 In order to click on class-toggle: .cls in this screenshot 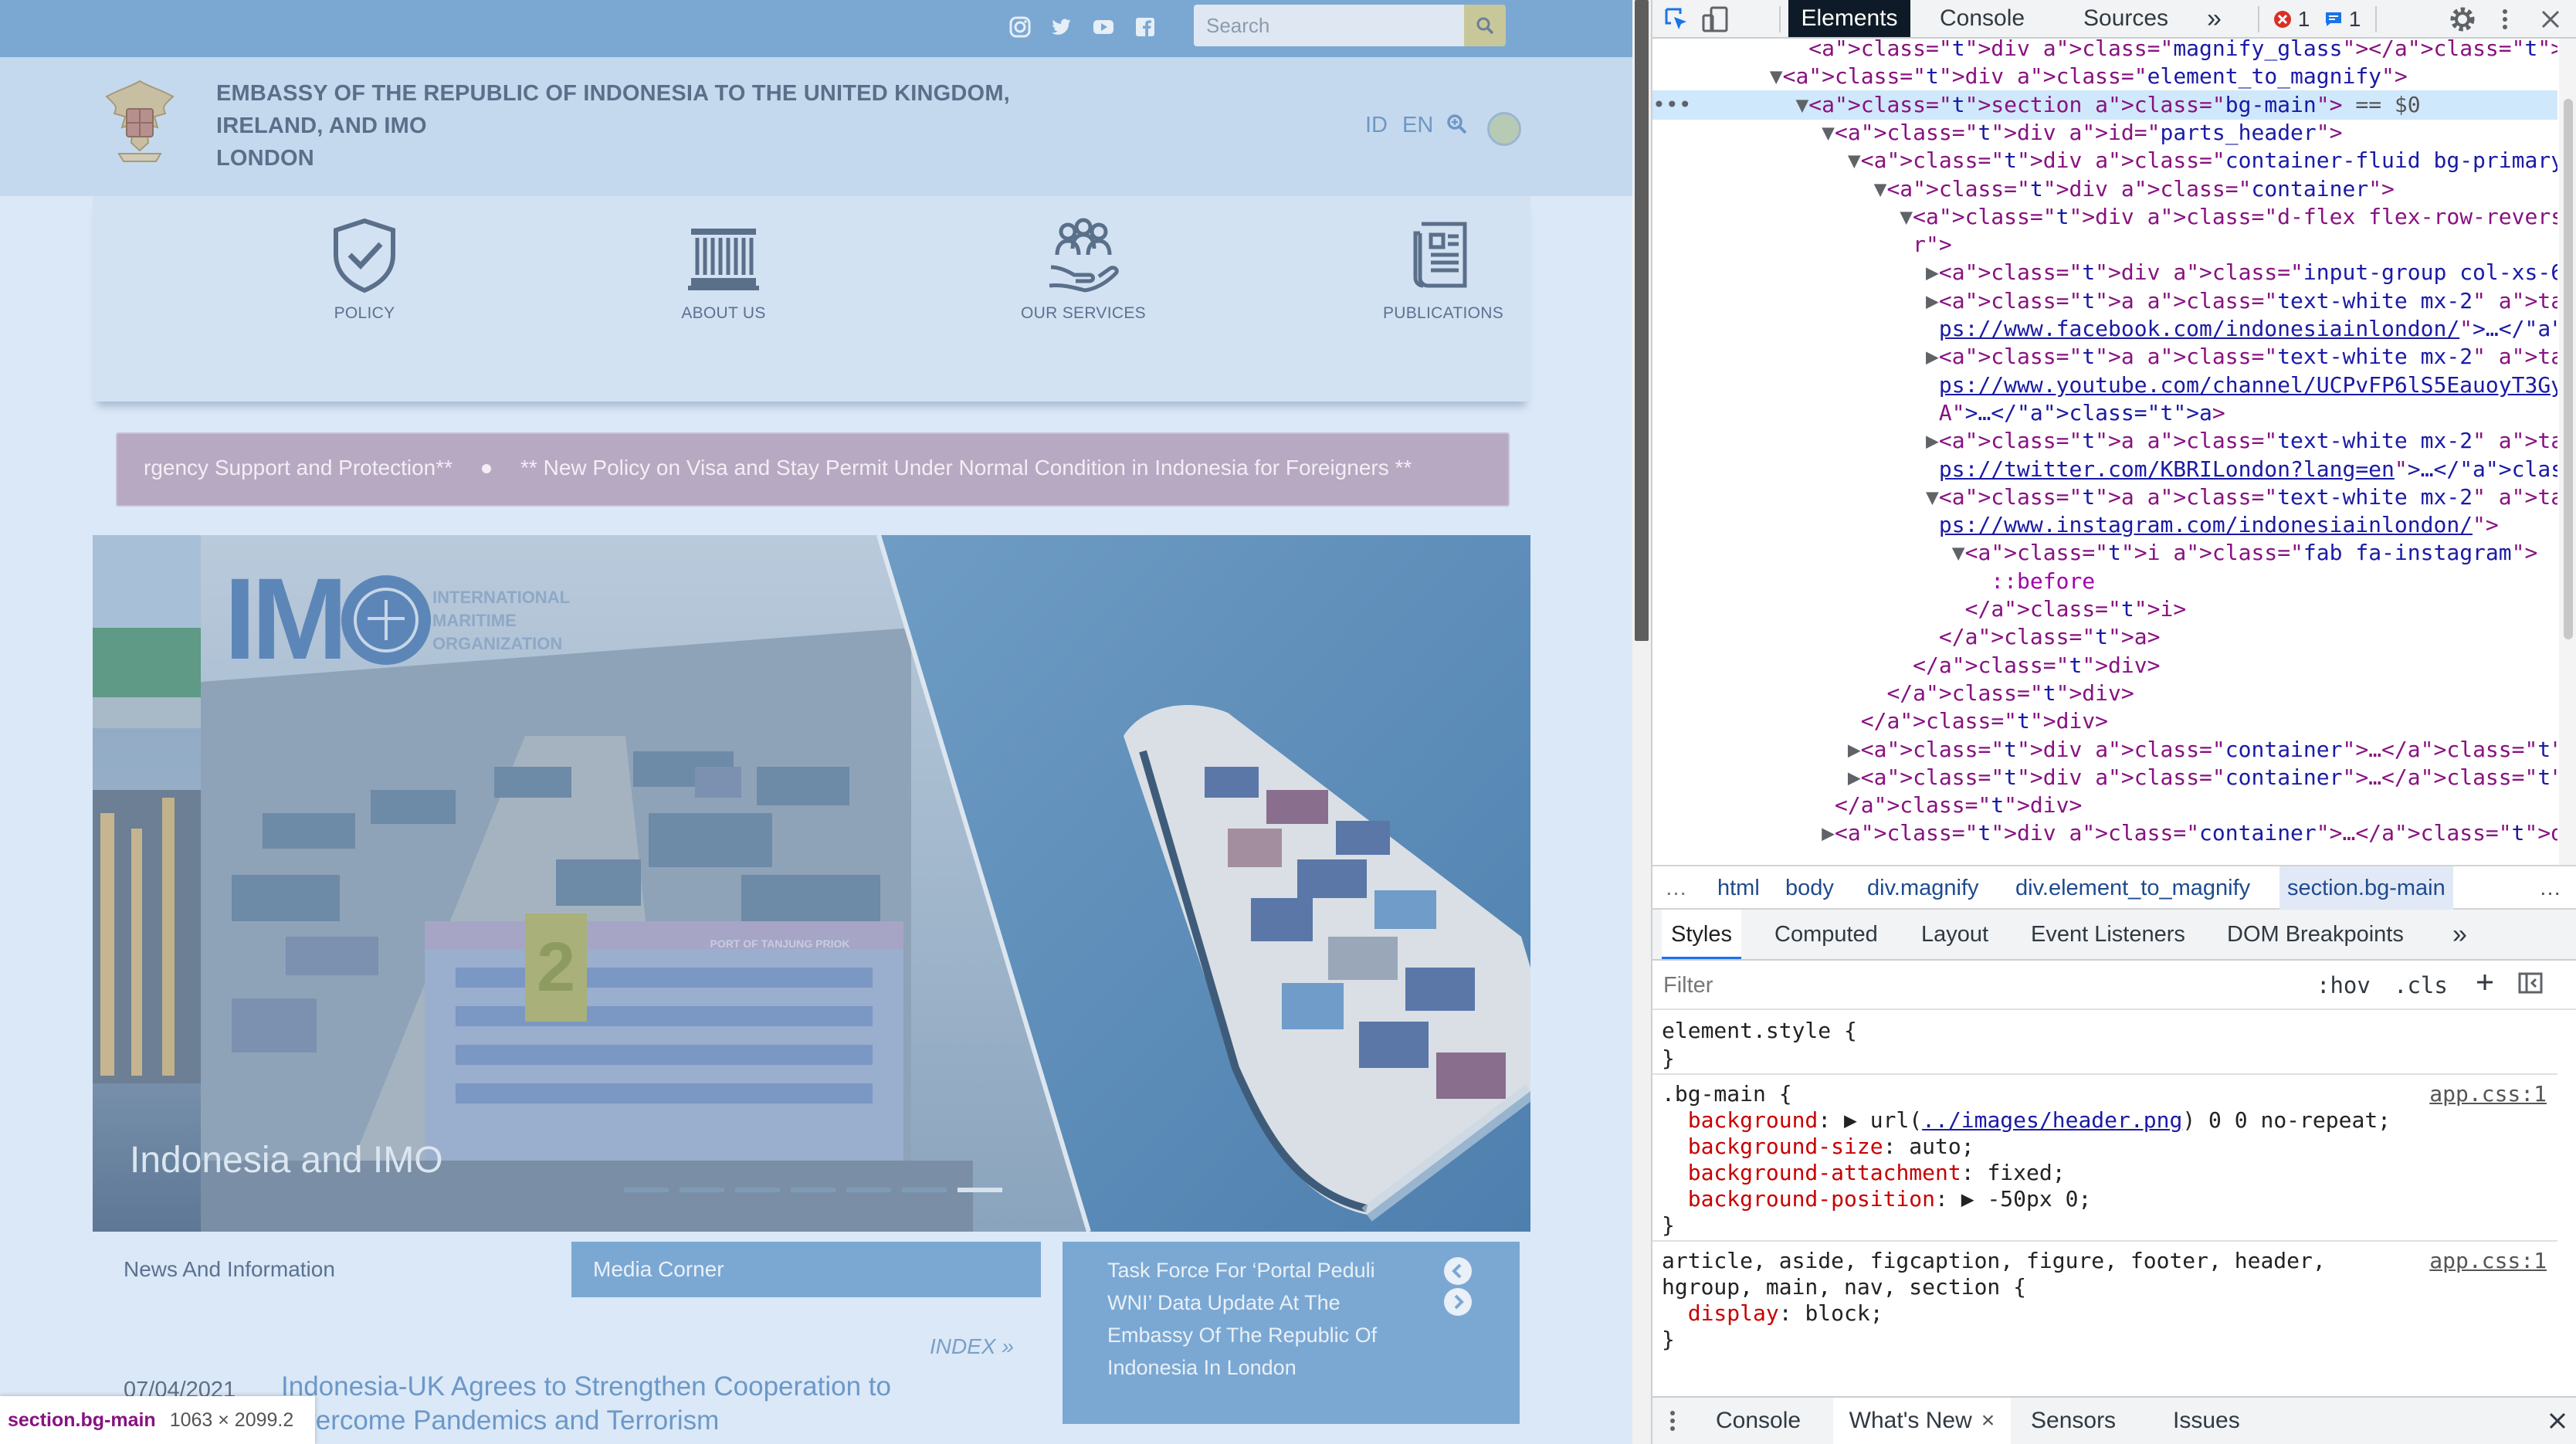, I will do `click(2421, 985)`.